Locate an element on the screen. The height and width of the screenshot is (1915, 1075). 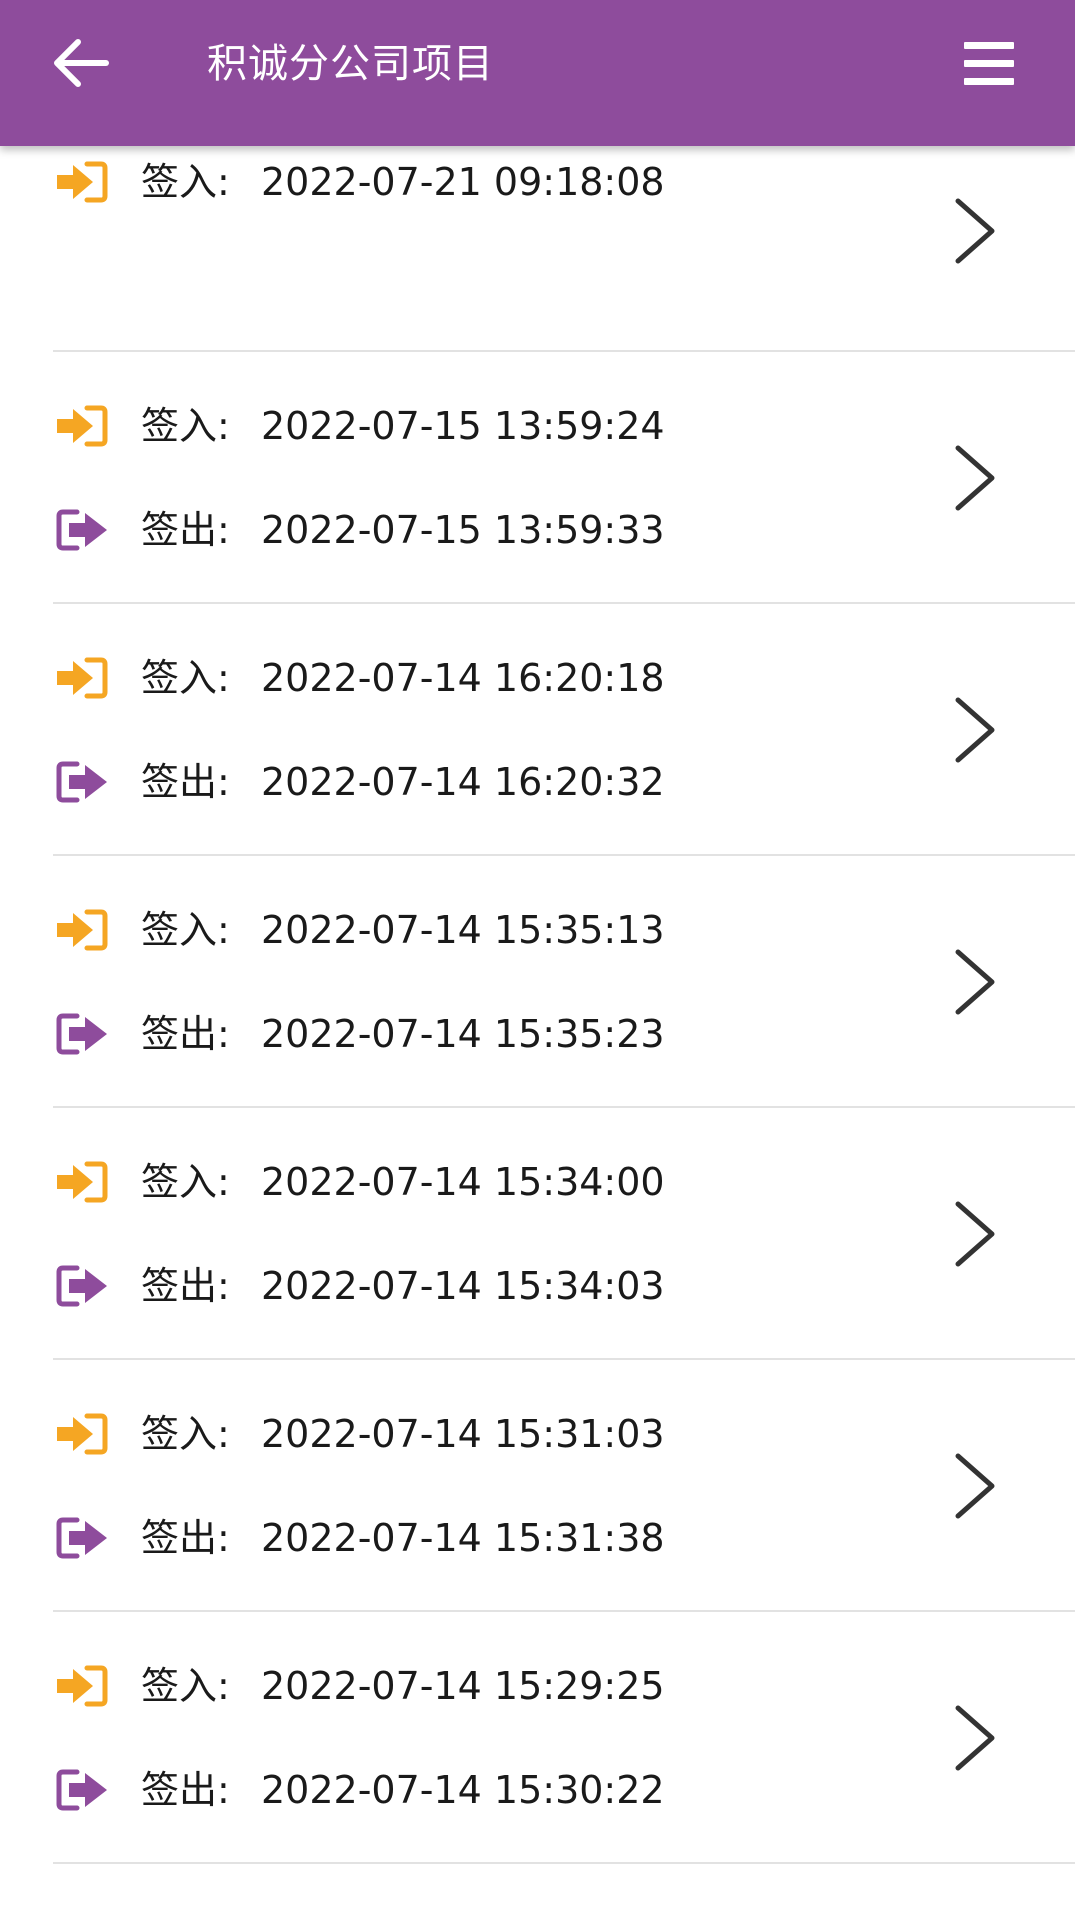
sign-out-time: 2022-07-14 16:20:32 is located at coordinates (463, 782).